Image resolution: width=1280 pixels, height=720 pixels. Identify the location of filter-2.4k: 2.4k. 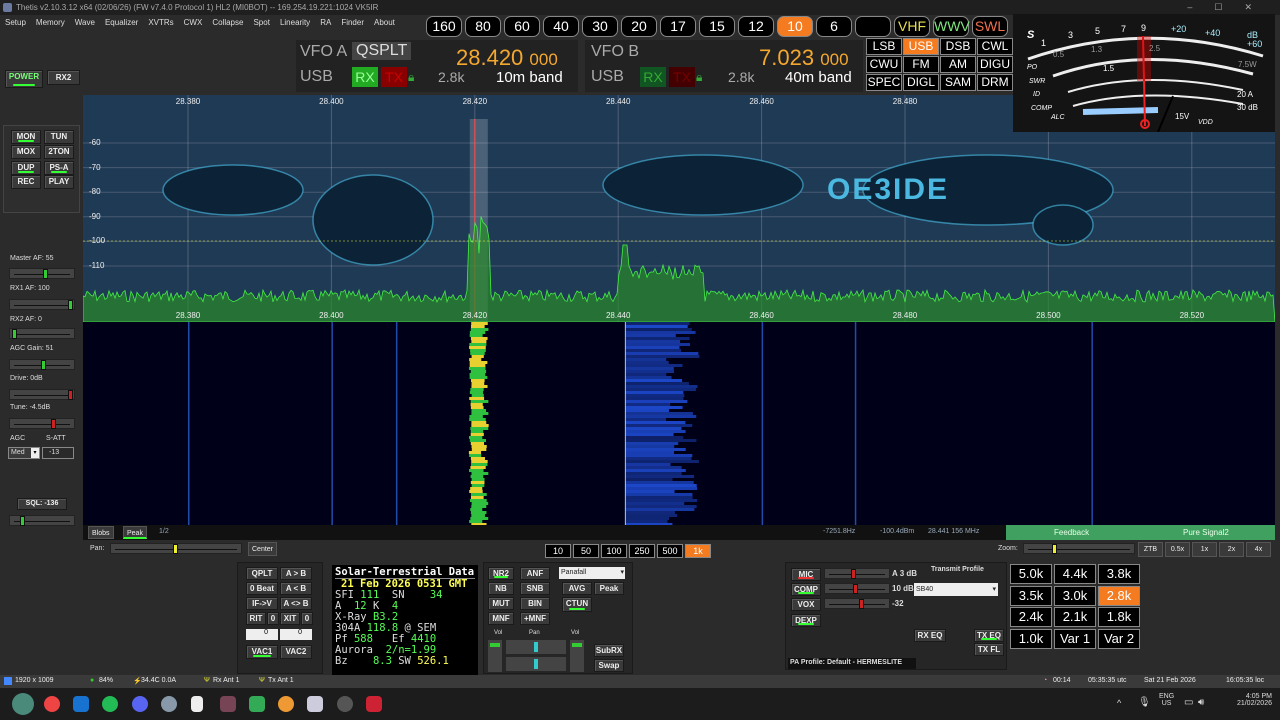
(1031, 617).